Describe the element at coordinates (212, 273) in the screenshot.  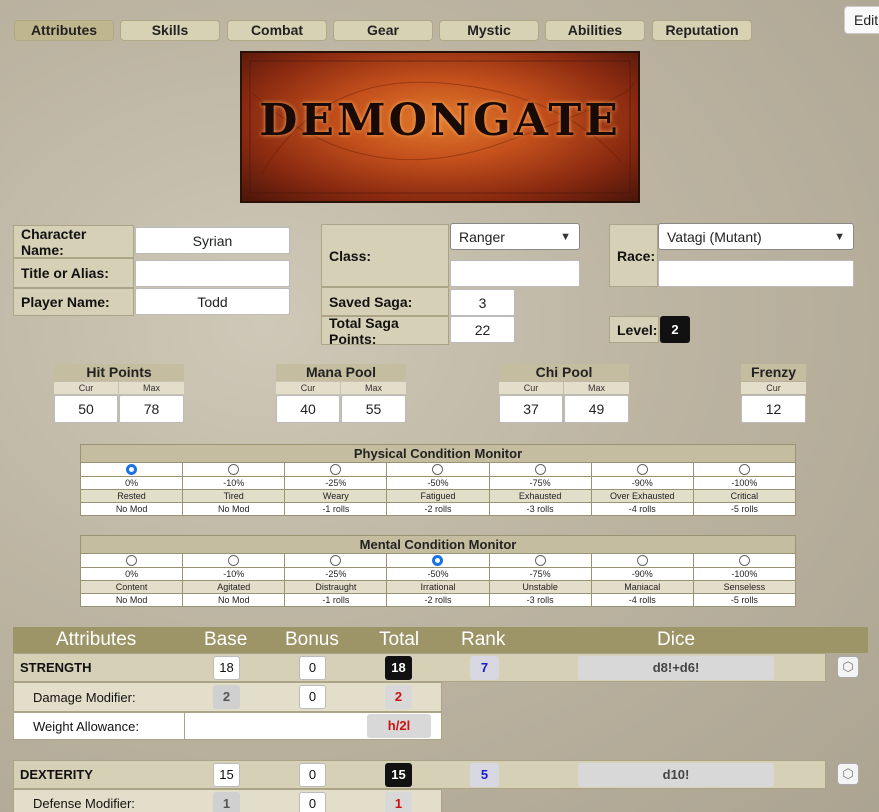
I see `title-alias-input` at that location.